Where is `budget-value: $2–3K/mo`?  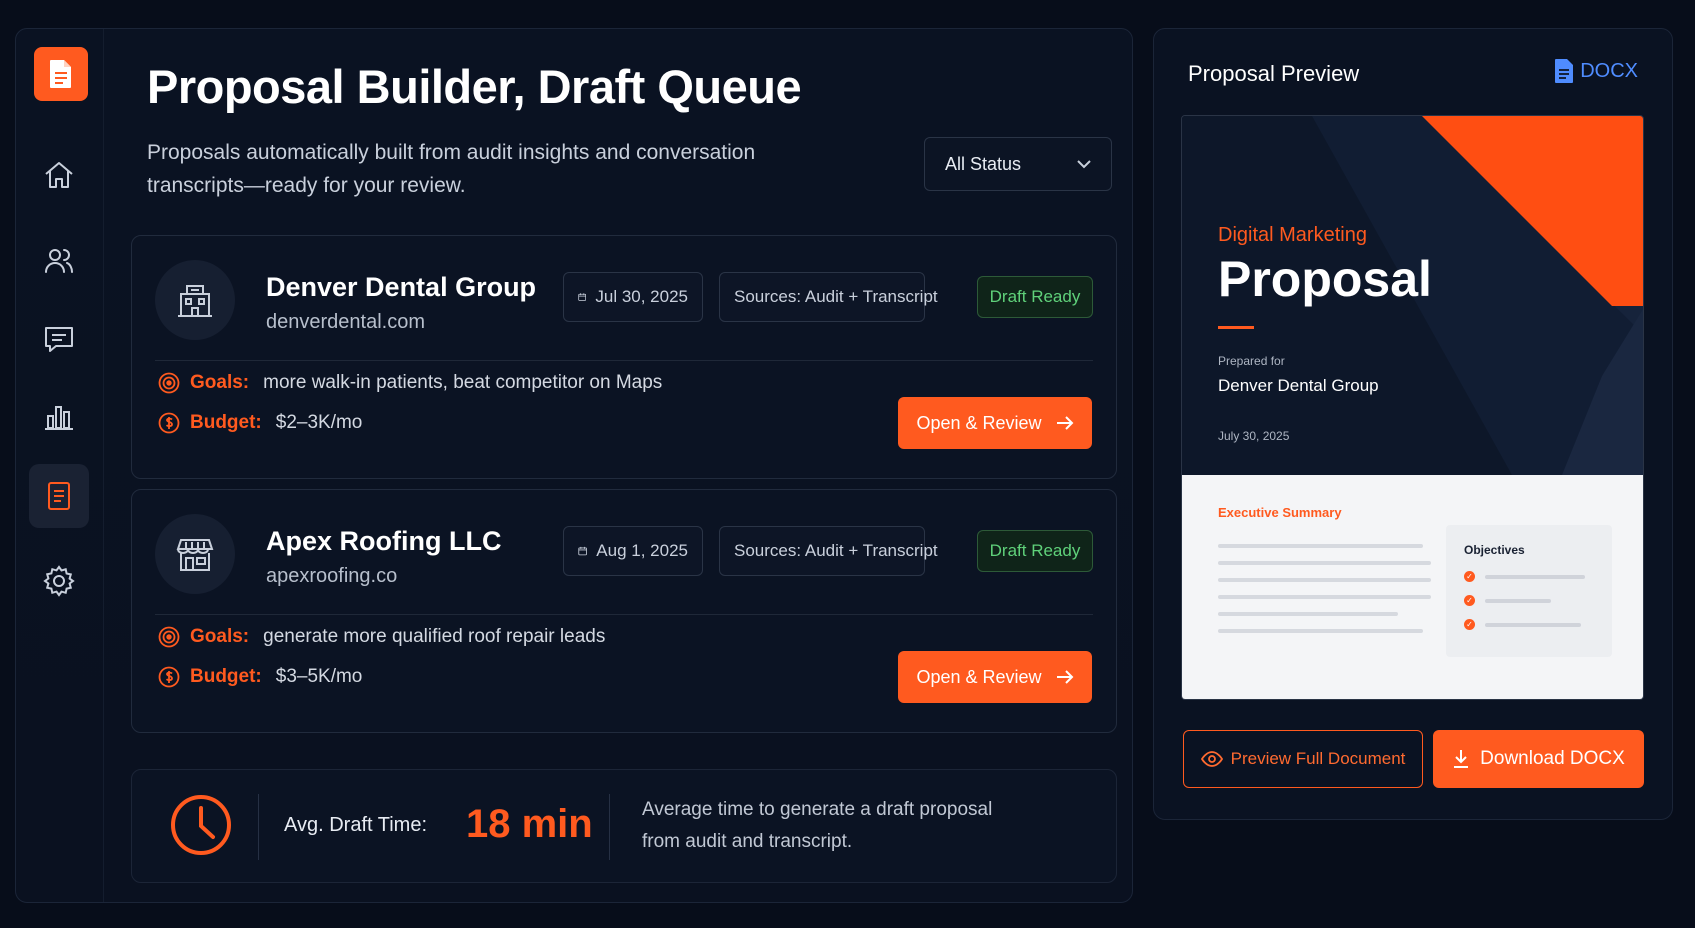
budget-value: $2–3K/mo is located at coordinates (319, 422).